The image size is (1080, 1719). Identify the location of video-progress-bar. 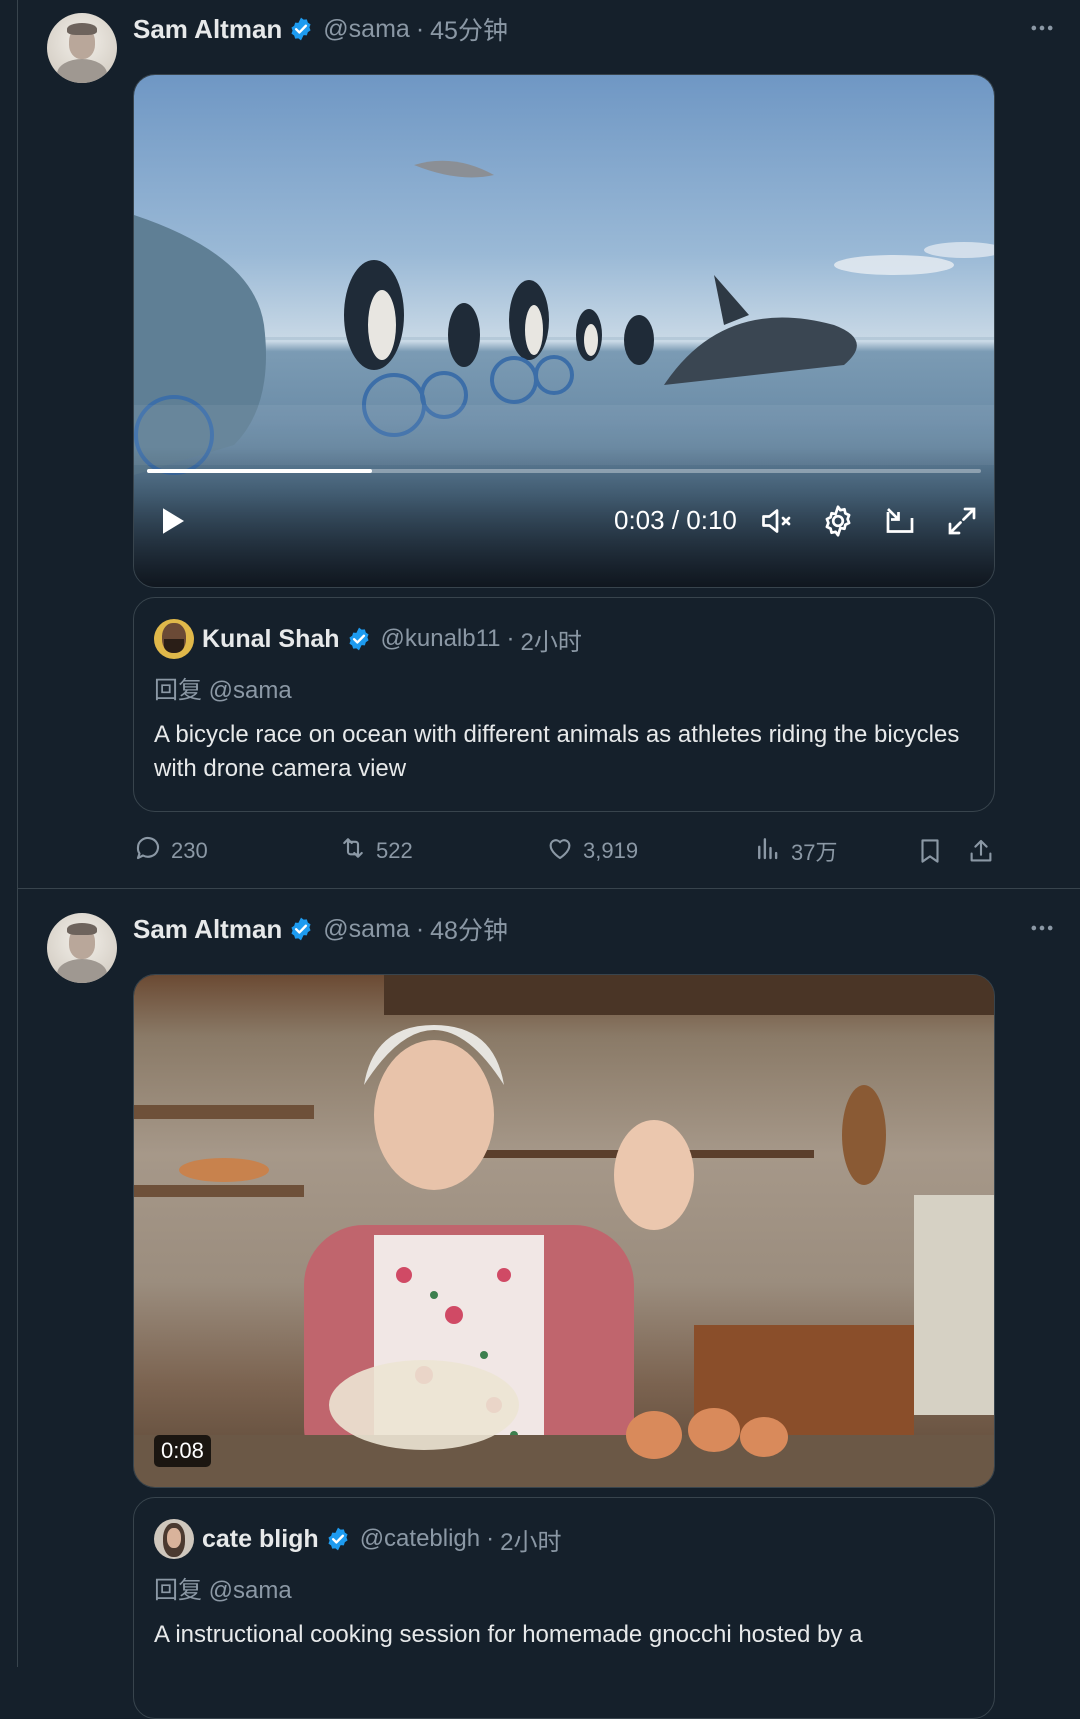
(564, 471).